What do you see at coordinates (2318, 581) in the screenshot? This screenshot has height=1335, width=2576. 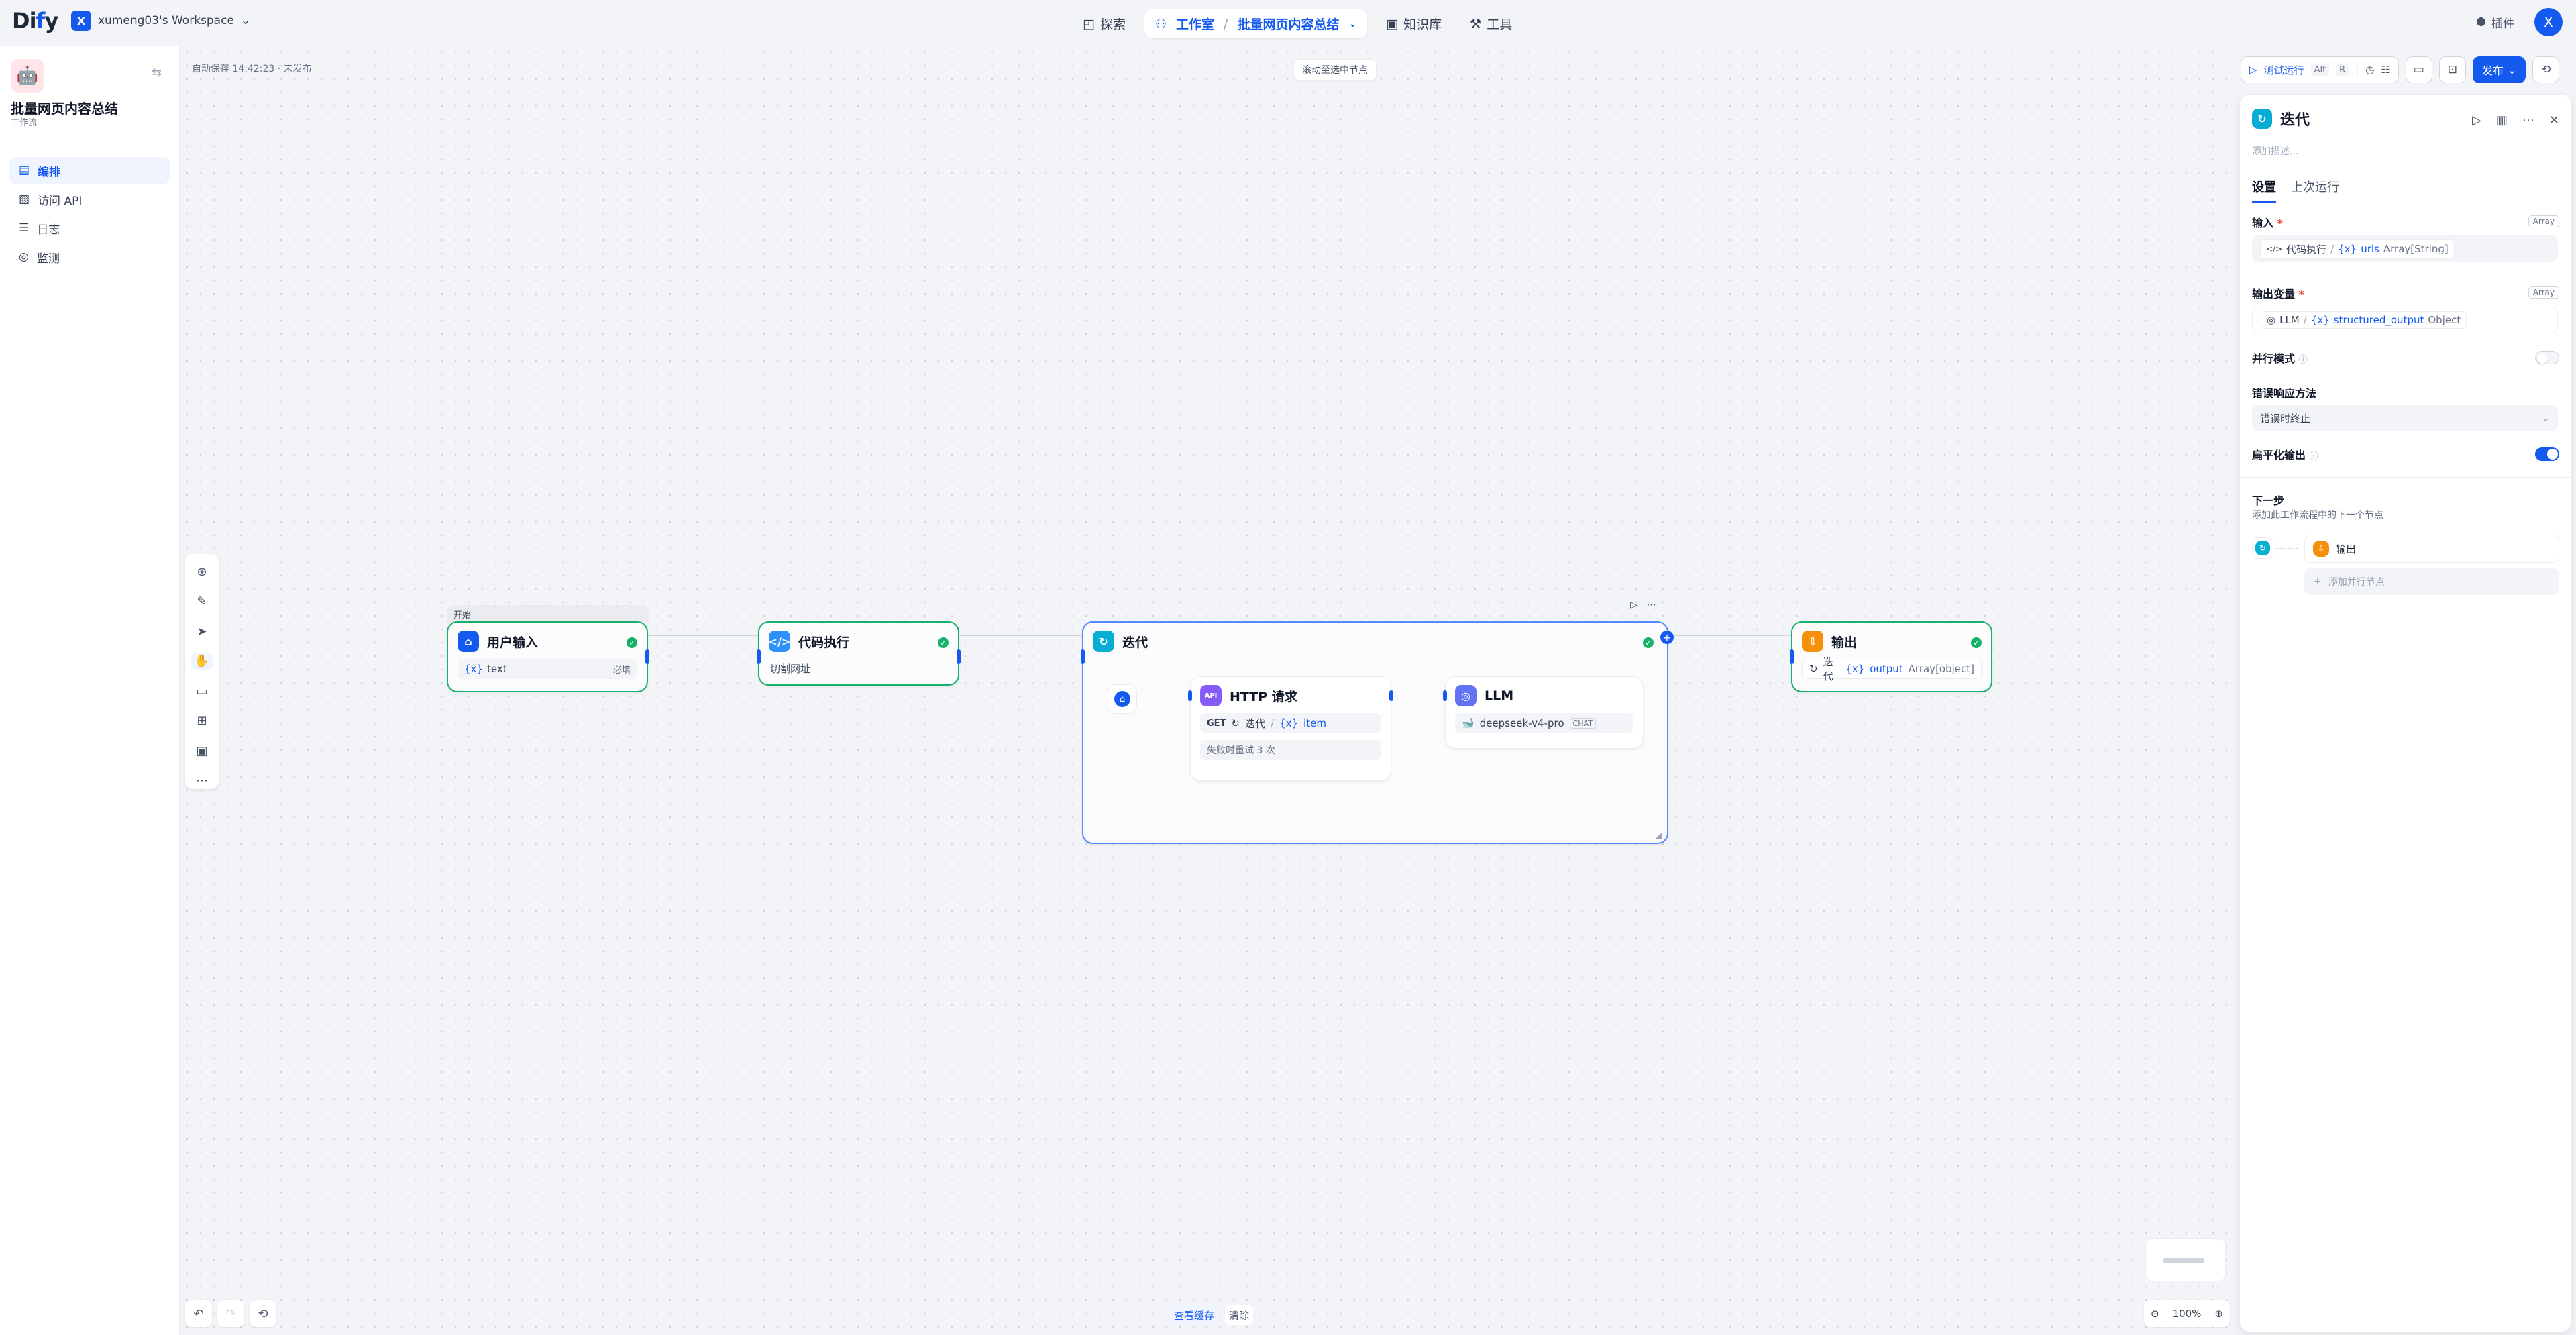 I see `plus-icon: +` at bounding box center [2318, 581].